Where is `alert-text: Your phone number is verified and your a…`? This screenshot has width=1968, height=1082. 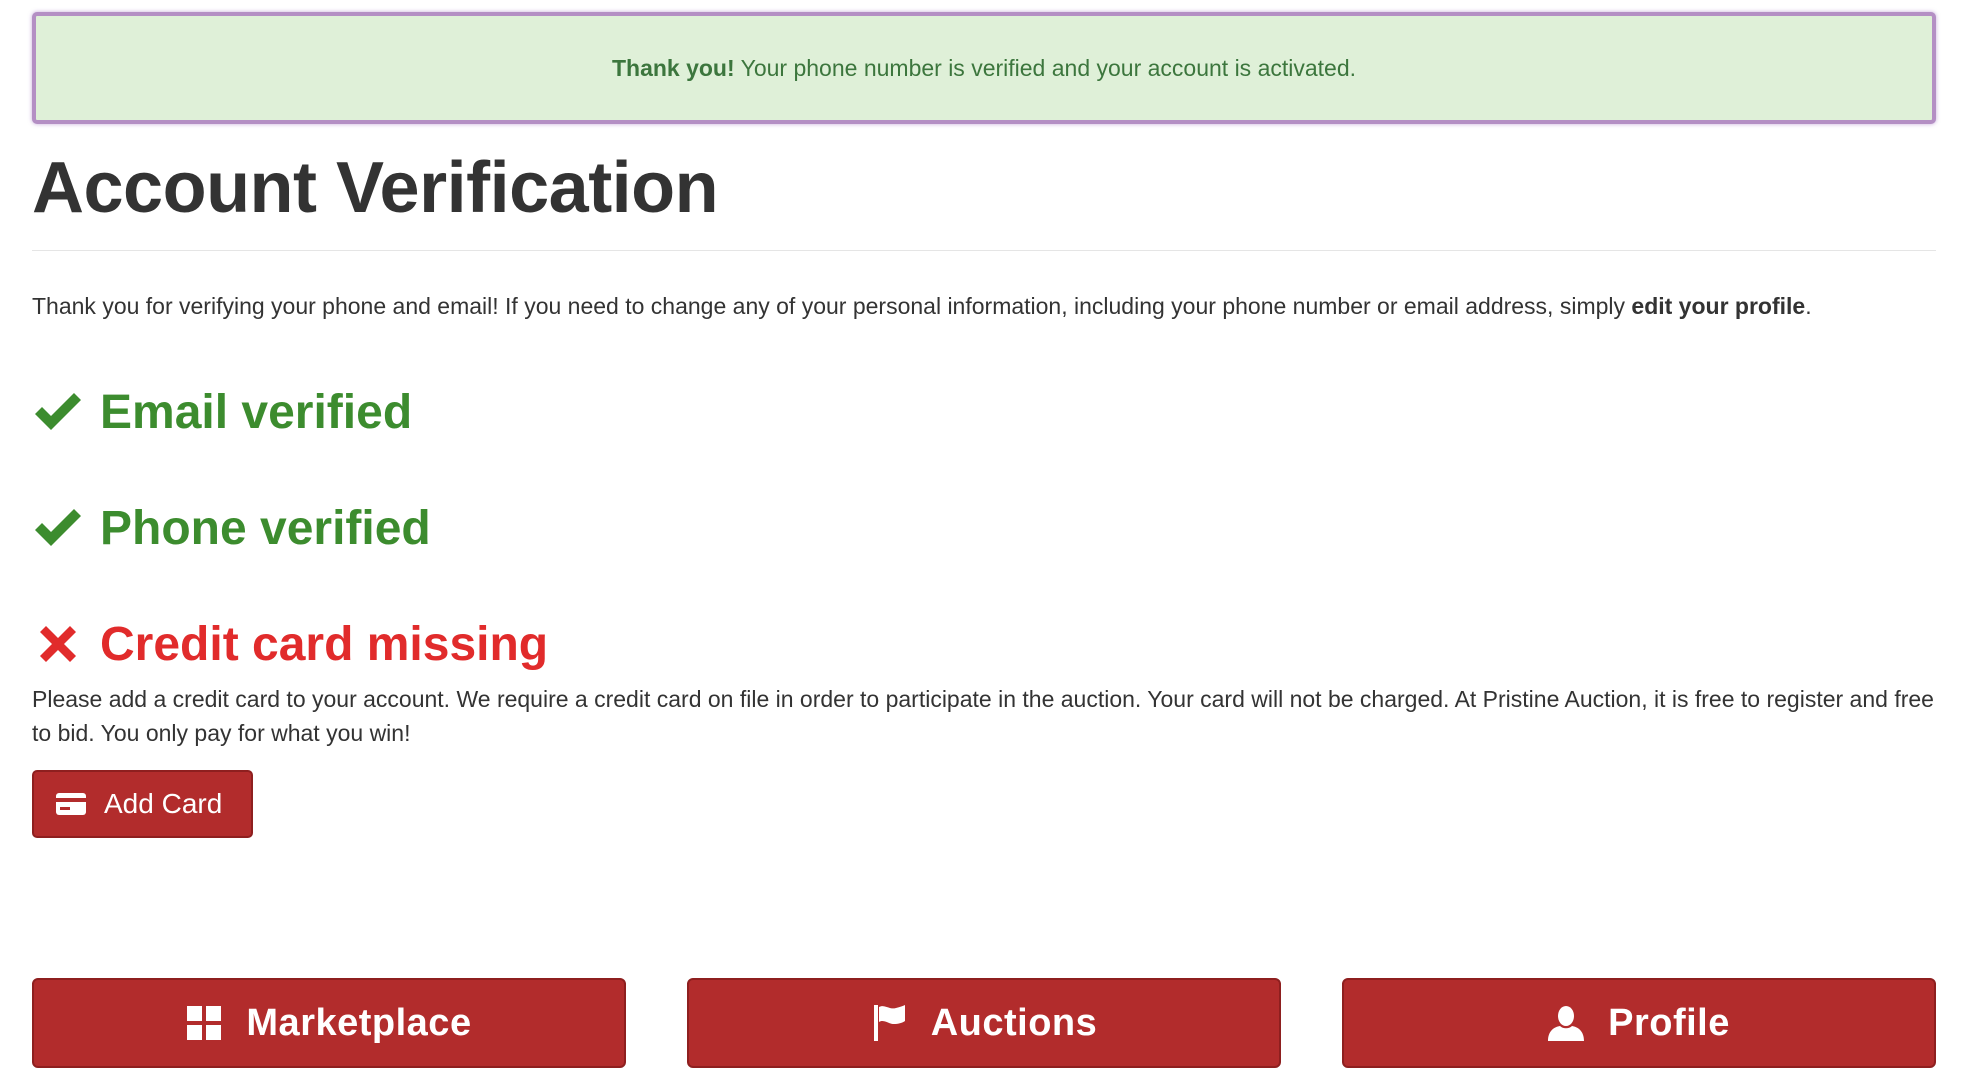
alert-text: Your phone number is verified and your a… is located at coordinates (1045, 67).